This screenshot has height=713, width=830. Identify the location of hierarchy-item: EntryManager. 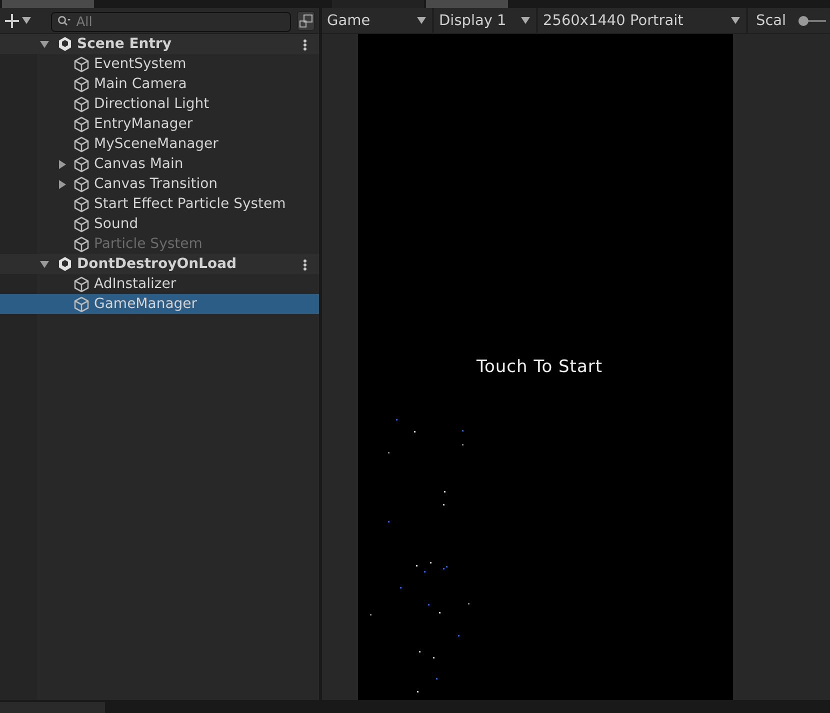
(159, 124).